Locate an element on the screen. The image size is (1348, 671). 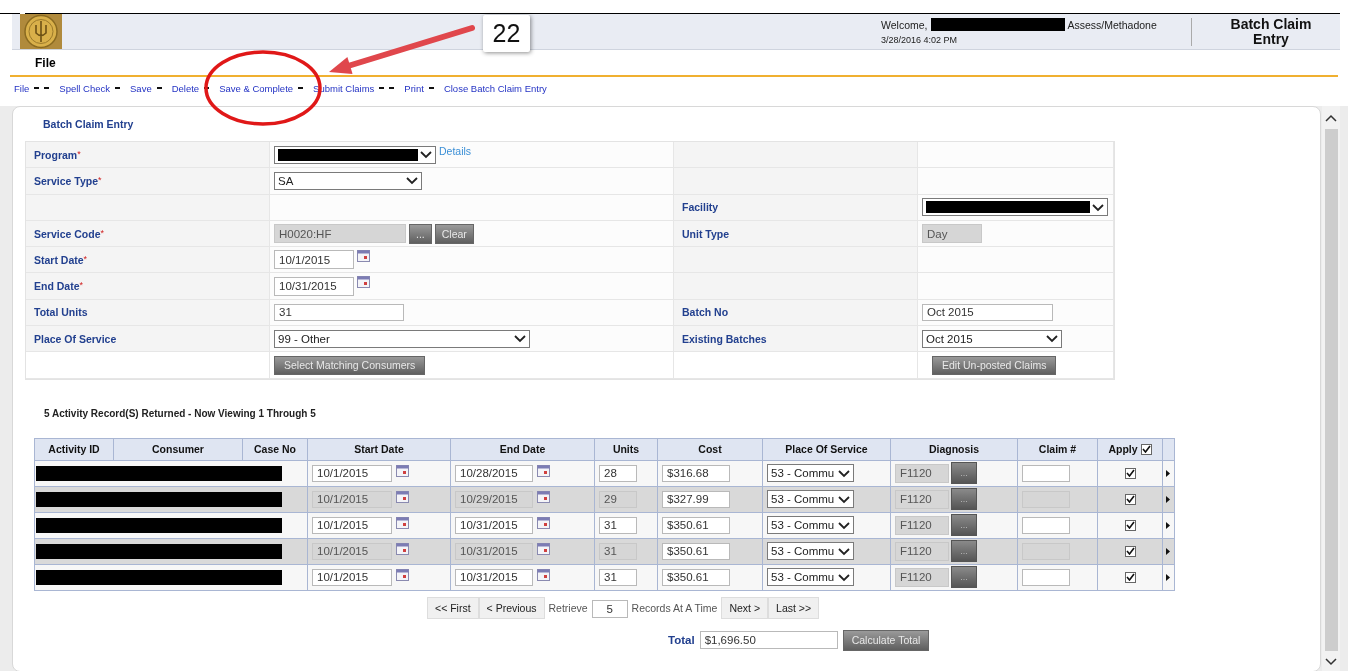
column-header: End Date is located at coordinates (522, 449).